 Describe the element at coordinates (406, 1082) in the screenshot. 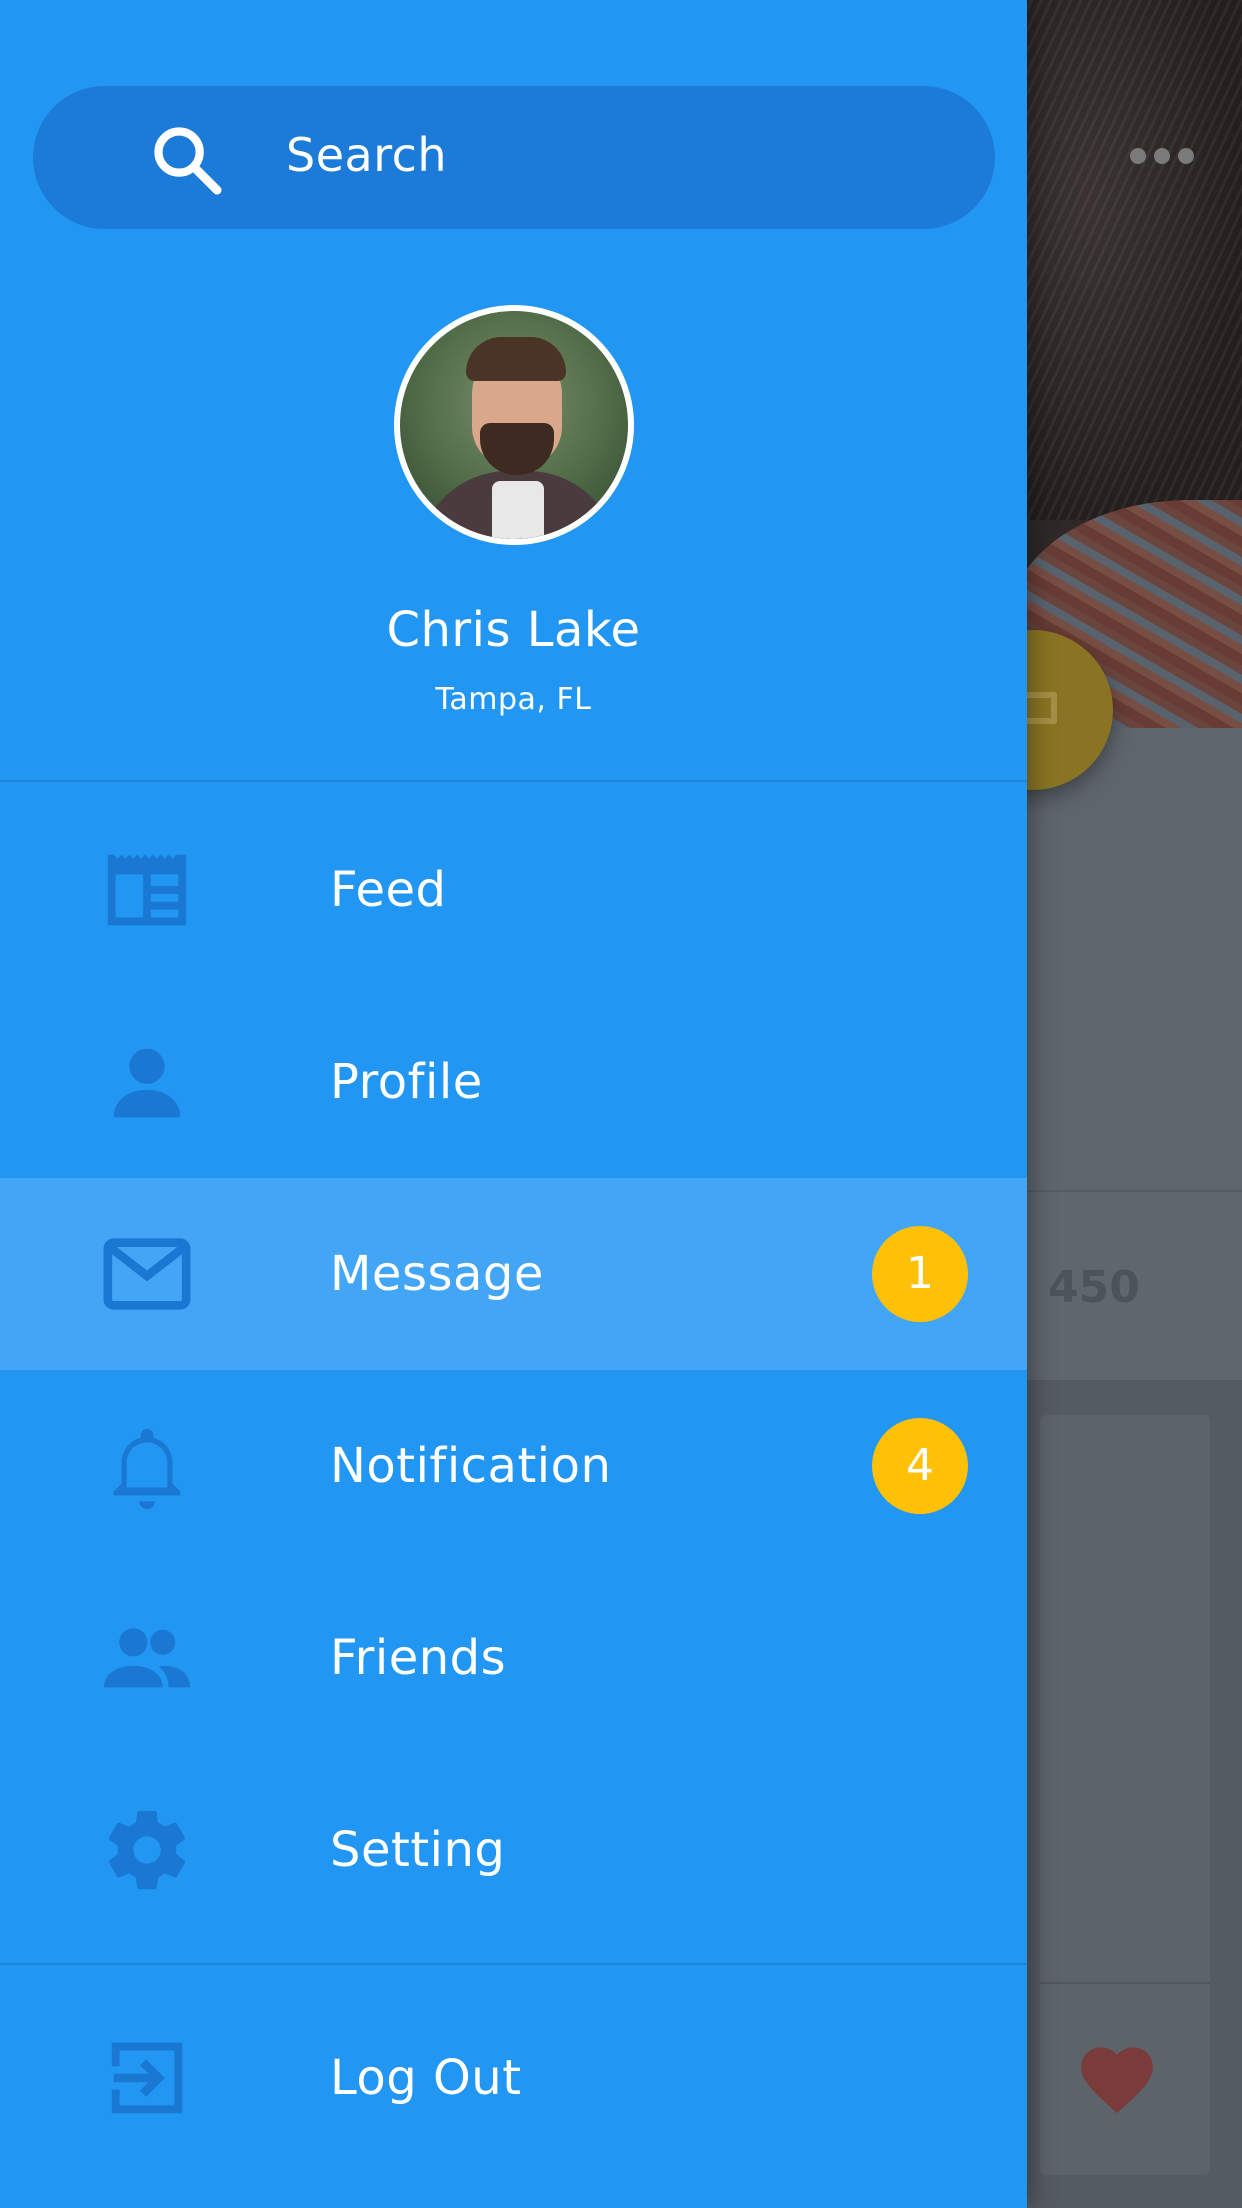

I see `menu-item-label: Profile` at that location.